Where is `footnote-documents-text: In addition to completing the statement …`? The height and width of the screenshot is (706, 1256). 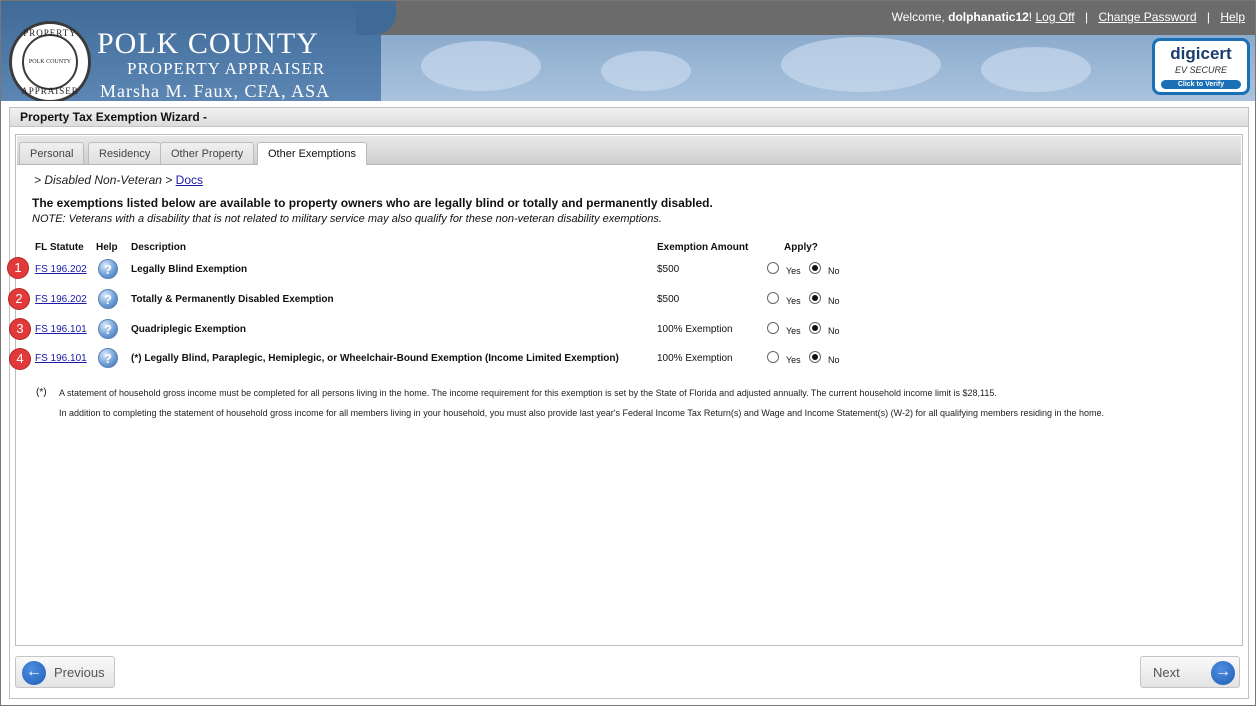
footnote-documents-text: In addition to completing the statement … is located at coordinates (582, 413).